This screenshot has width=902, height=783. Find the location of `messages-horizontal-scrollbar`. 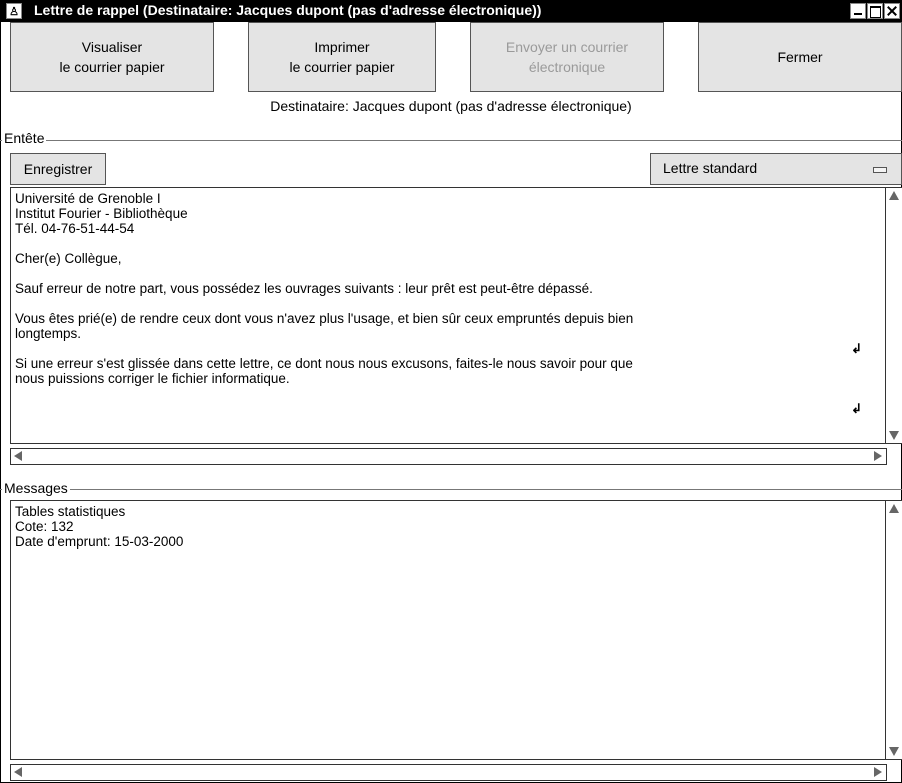

messages-horizontal-scrollbar is located at coordinates (448, 772).